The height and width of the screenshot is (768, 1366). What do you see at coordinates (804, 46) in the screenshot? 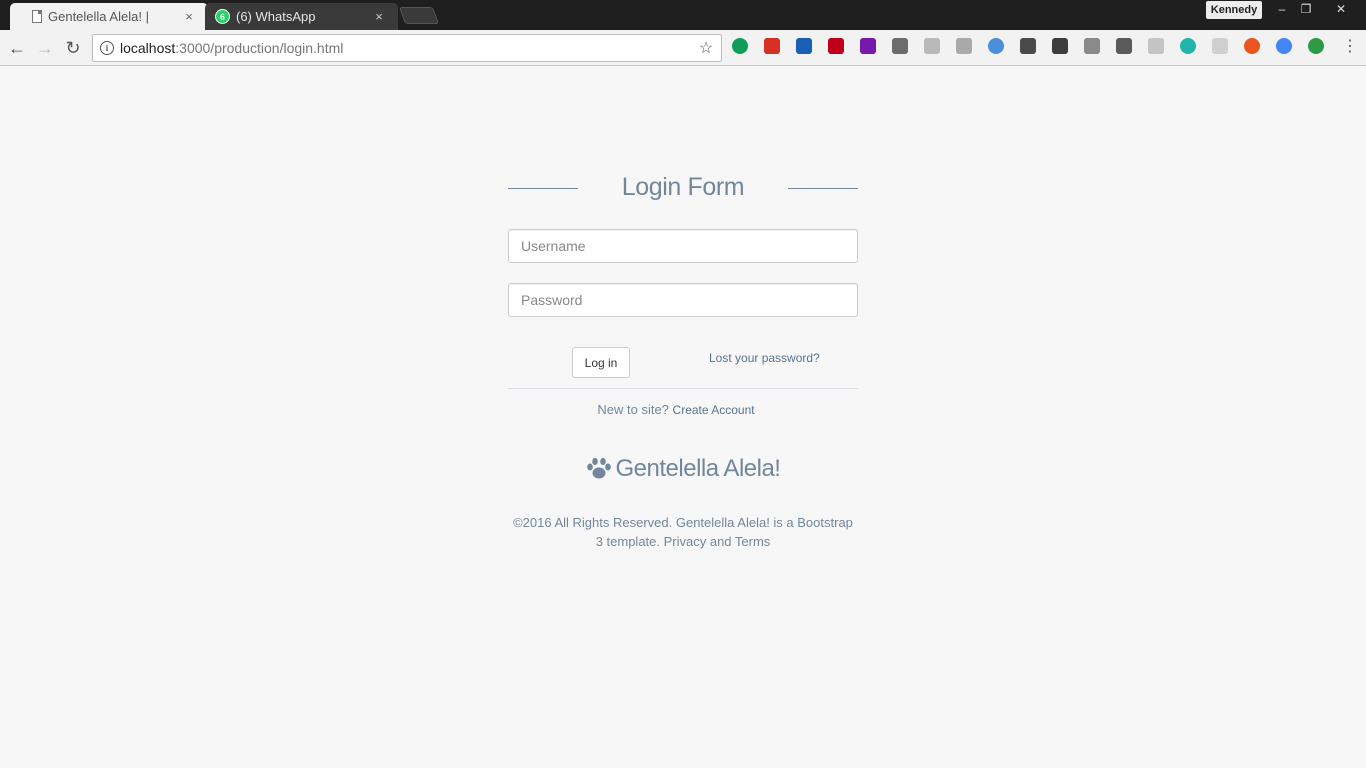
I see `bird-icon` at bounding box center [804, 46].